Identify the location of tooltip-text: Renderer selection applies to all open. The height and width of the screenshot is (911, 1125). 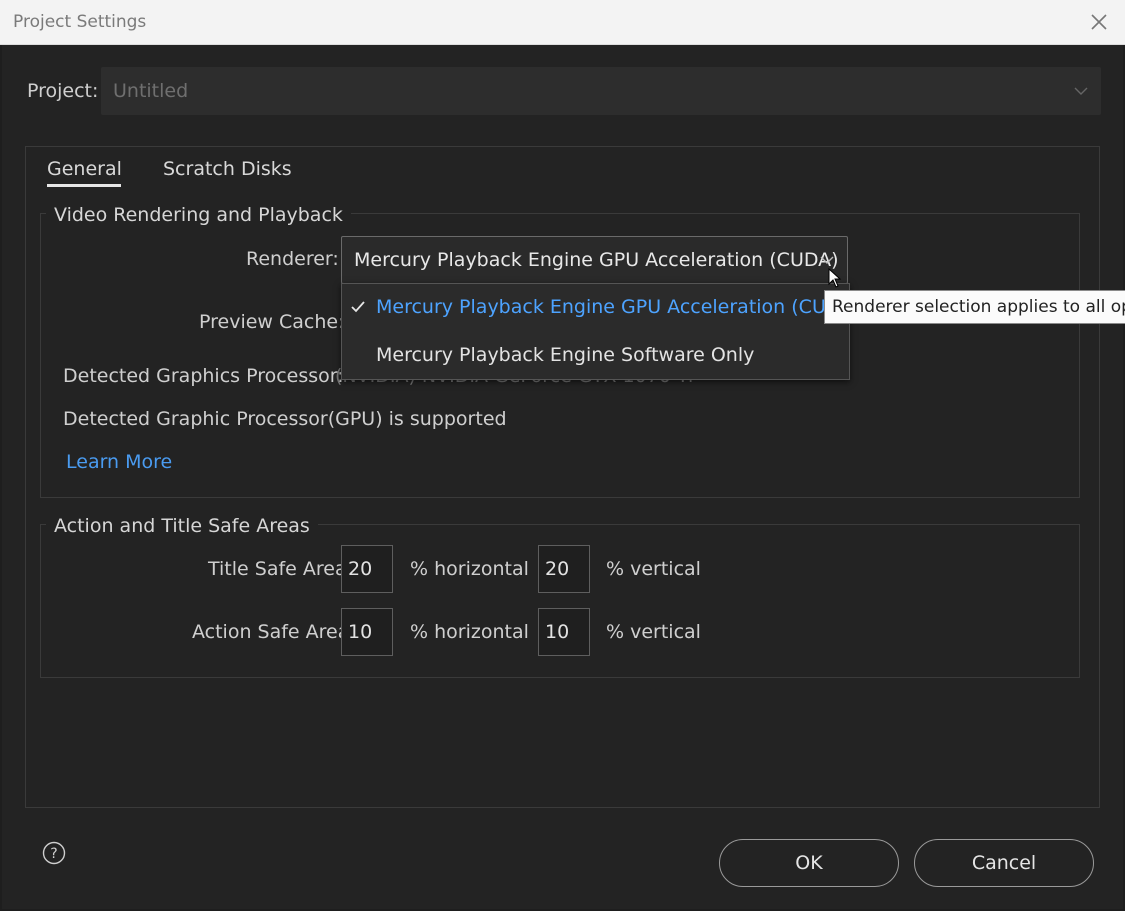
(978, 307).